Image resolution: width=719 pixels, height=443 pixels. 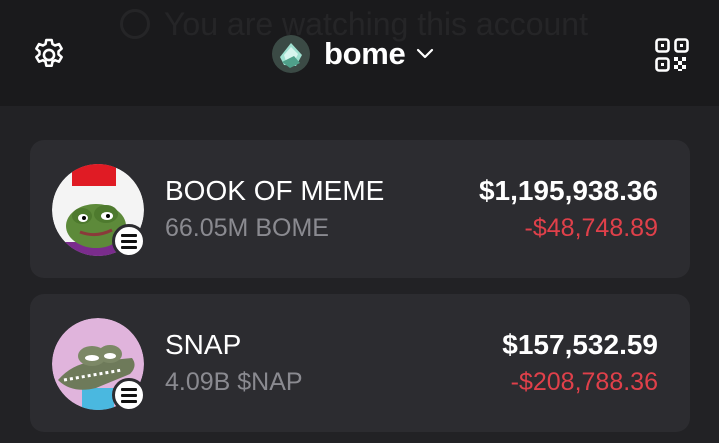 What do you see at coordinates (365, 53) in the screenshot?
I see `account-name: bome` at bounding box center [365, 53].